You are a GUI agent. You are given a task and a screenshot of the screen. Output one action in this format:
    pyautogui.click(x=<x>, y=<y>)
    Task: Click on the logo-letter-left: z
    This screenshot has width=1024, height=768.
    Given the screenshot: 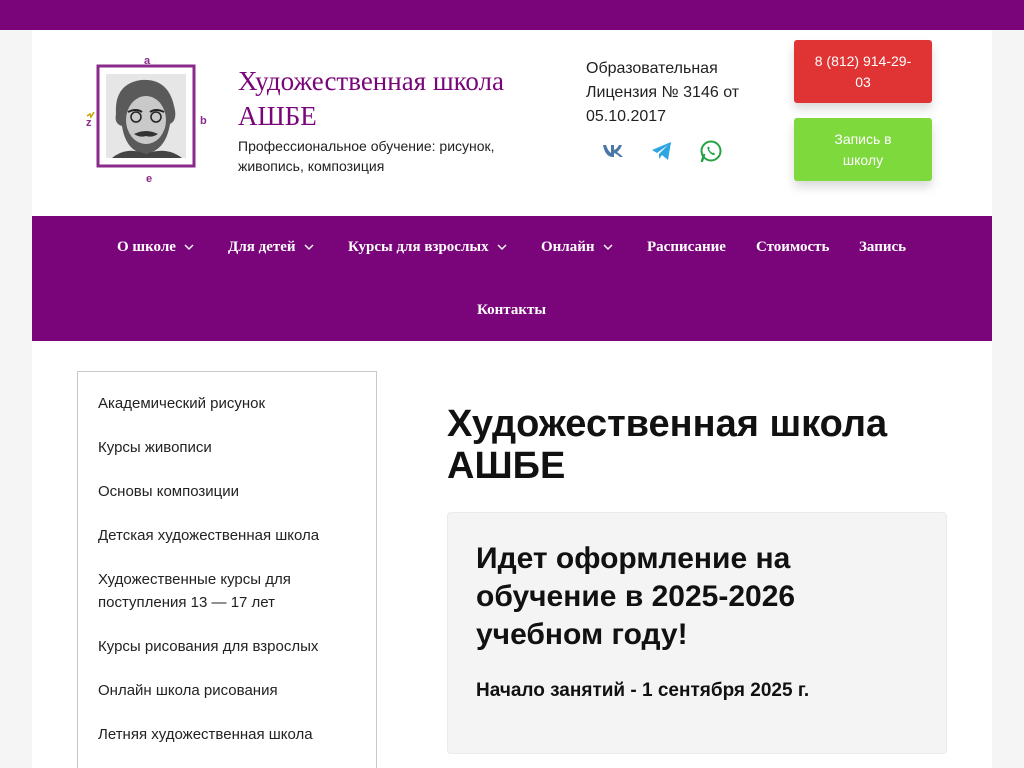 What is the action you would take?
    pyautogui.click(x=89, y=123)
    